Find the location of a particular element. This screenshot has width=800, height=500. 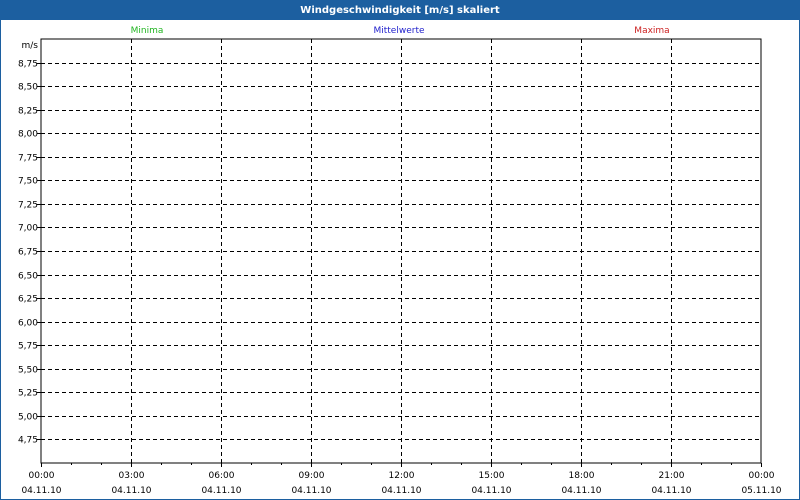

x-tick-date: 05.11.10 is located at coordinates (761, 491).